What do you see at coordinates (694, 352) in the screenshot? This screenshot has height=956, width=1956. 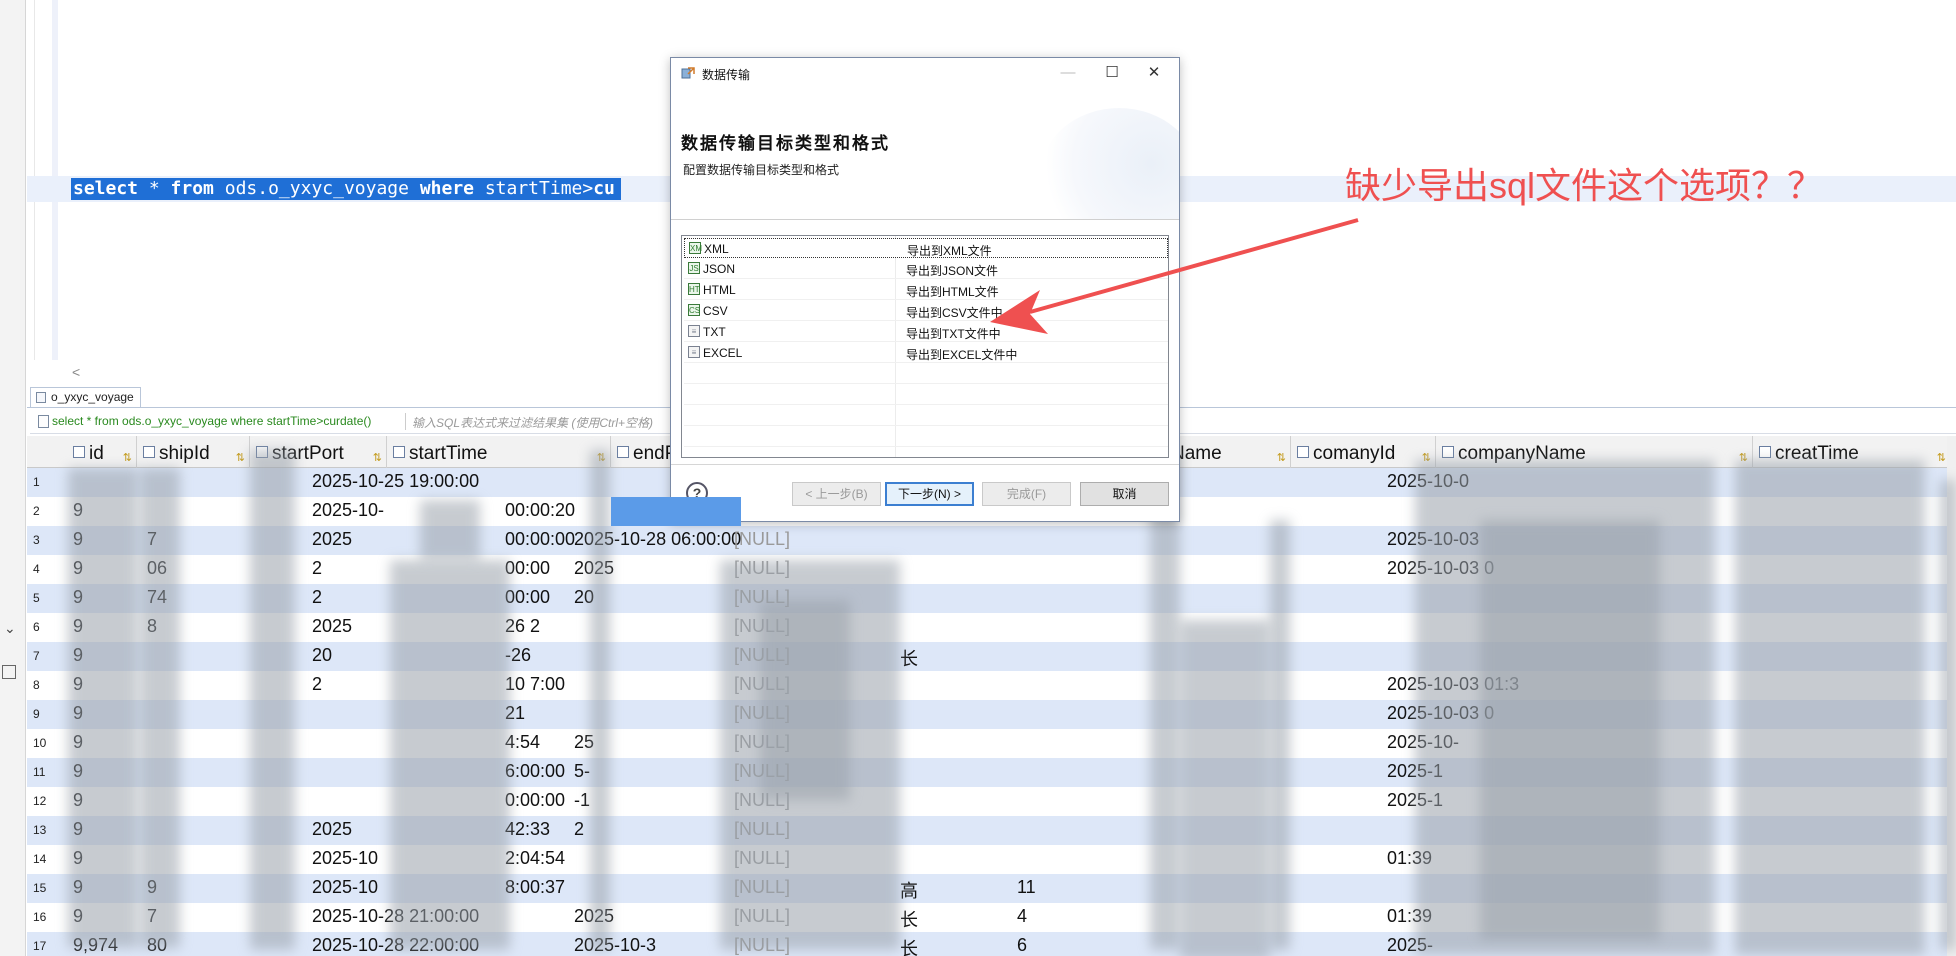 I see `excel-file-icon: ≡` at bounding box center [694, 352].